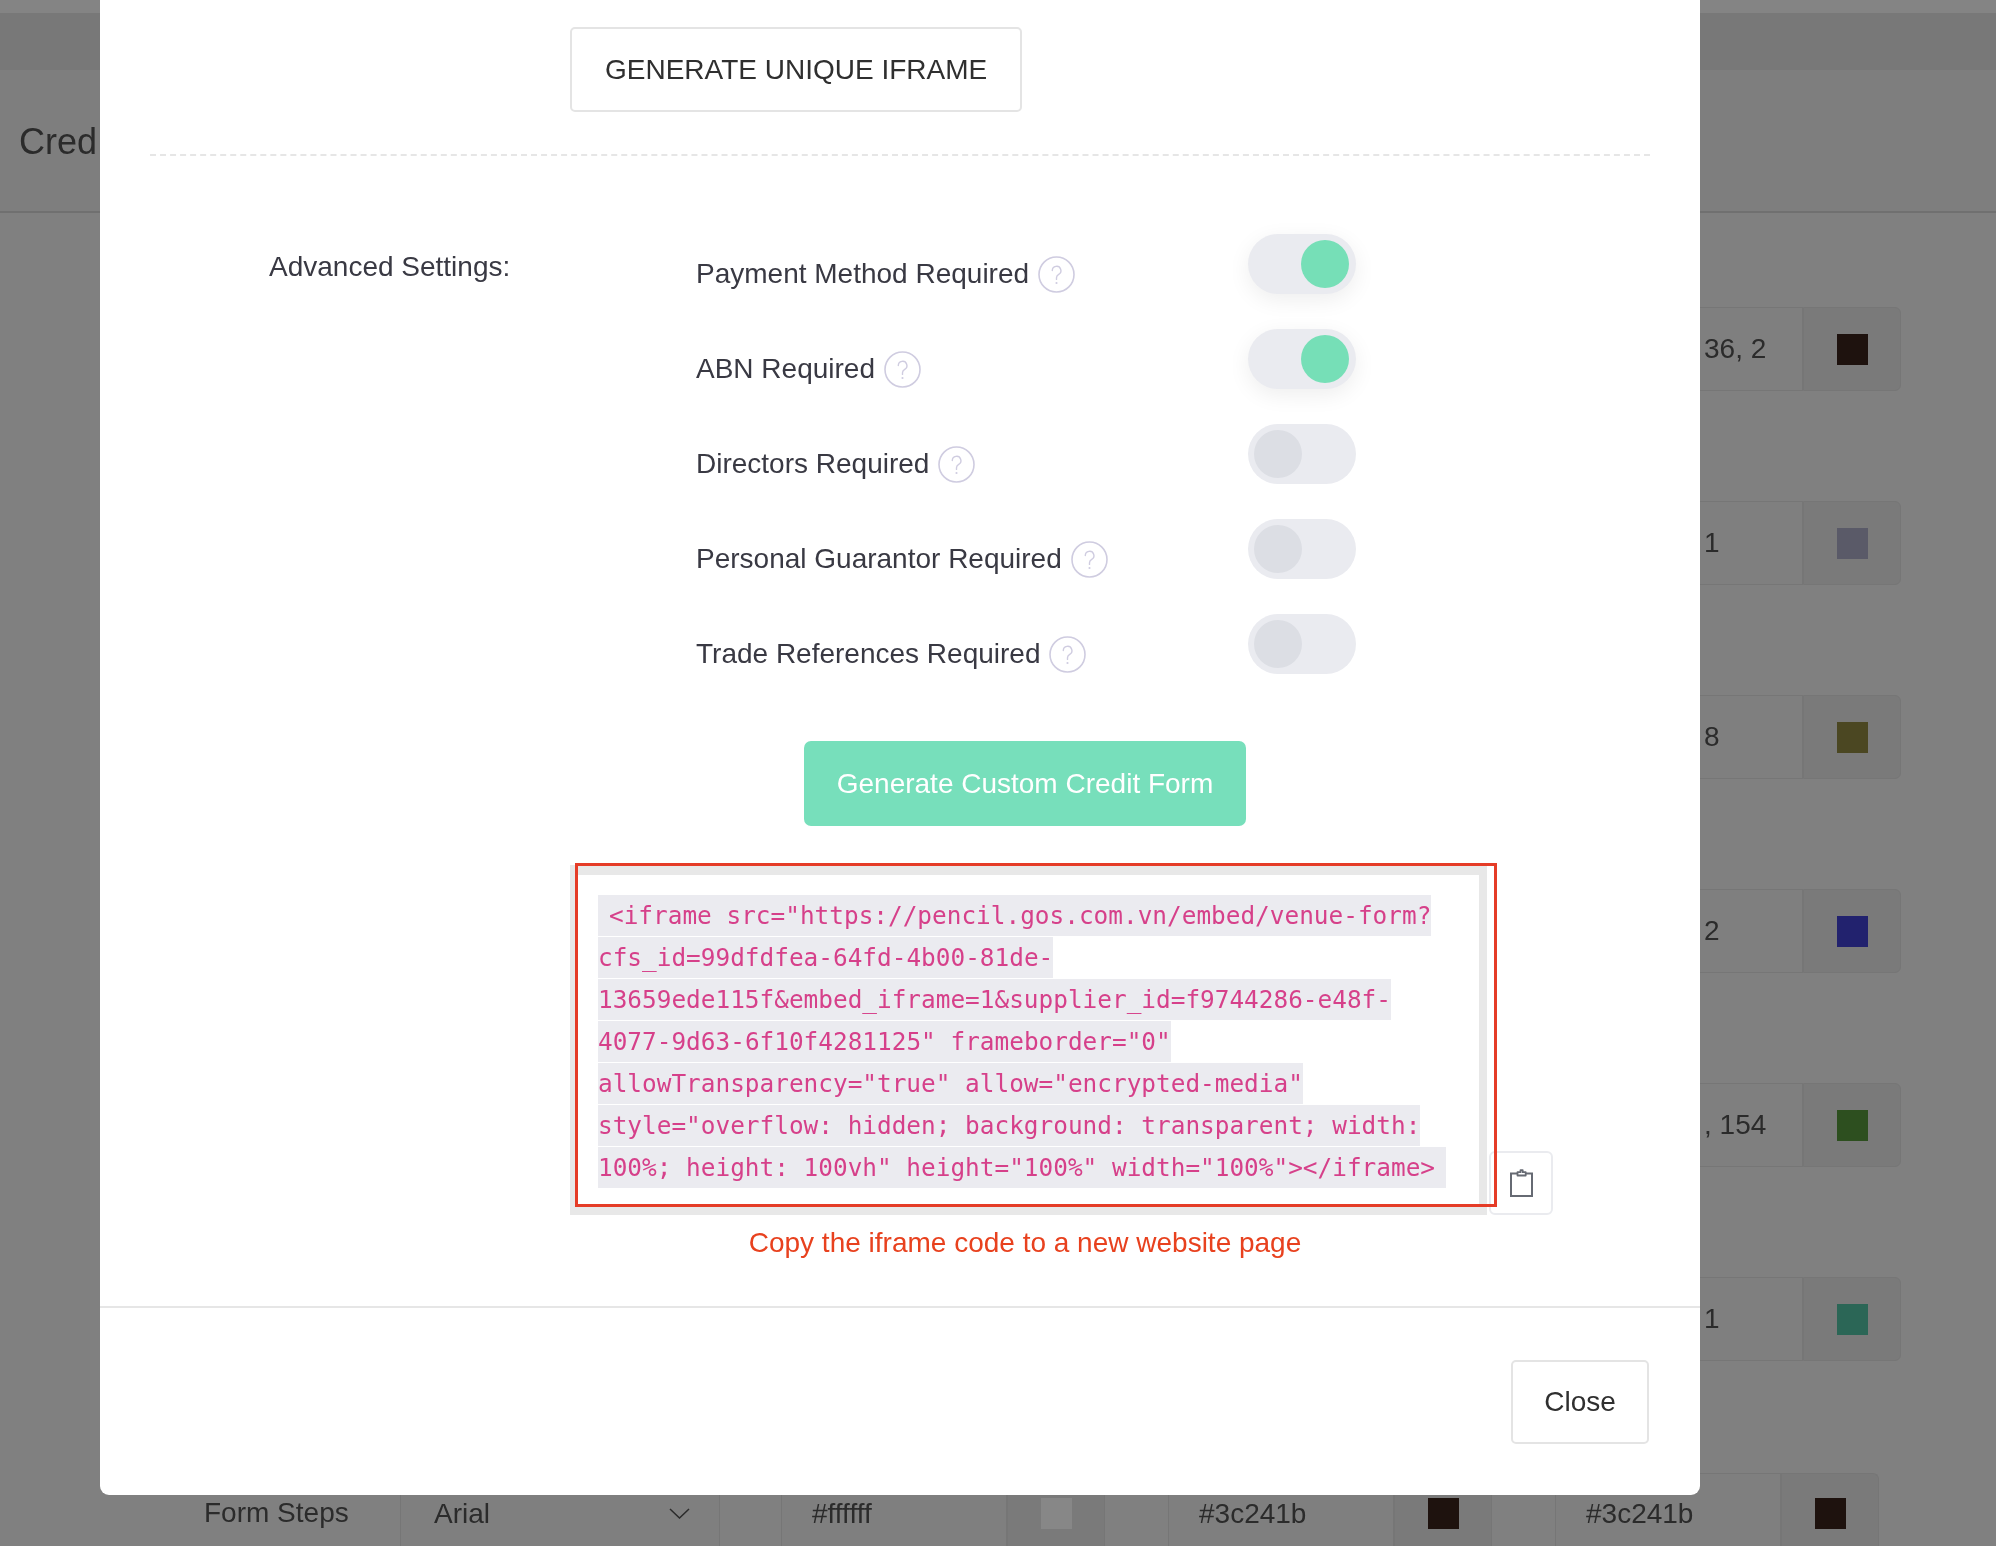 This screenshot has width=1996, height=1546. I want to click on setting-label: Payment Method Required, so click(863, 274).